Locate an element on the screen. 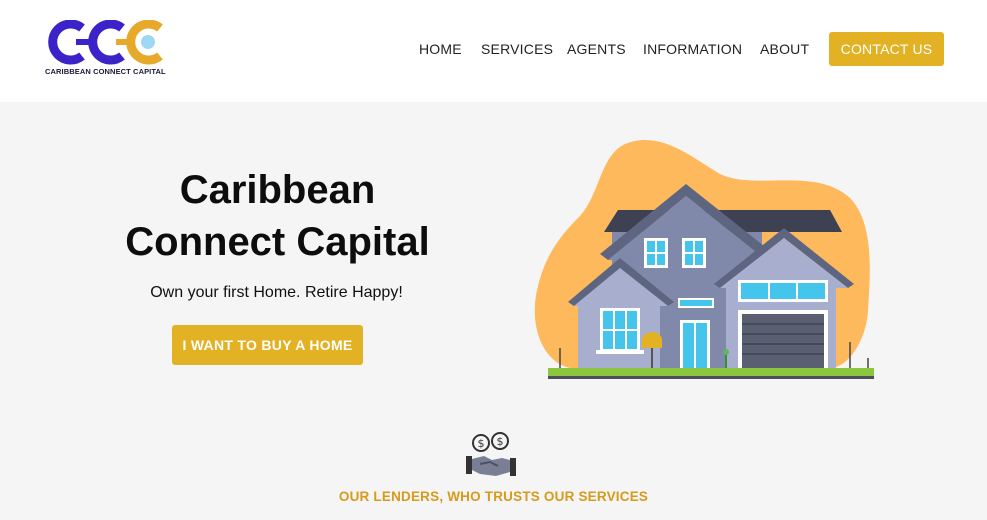  nav-information: INFORMATION is located at coordinates (692, 49).